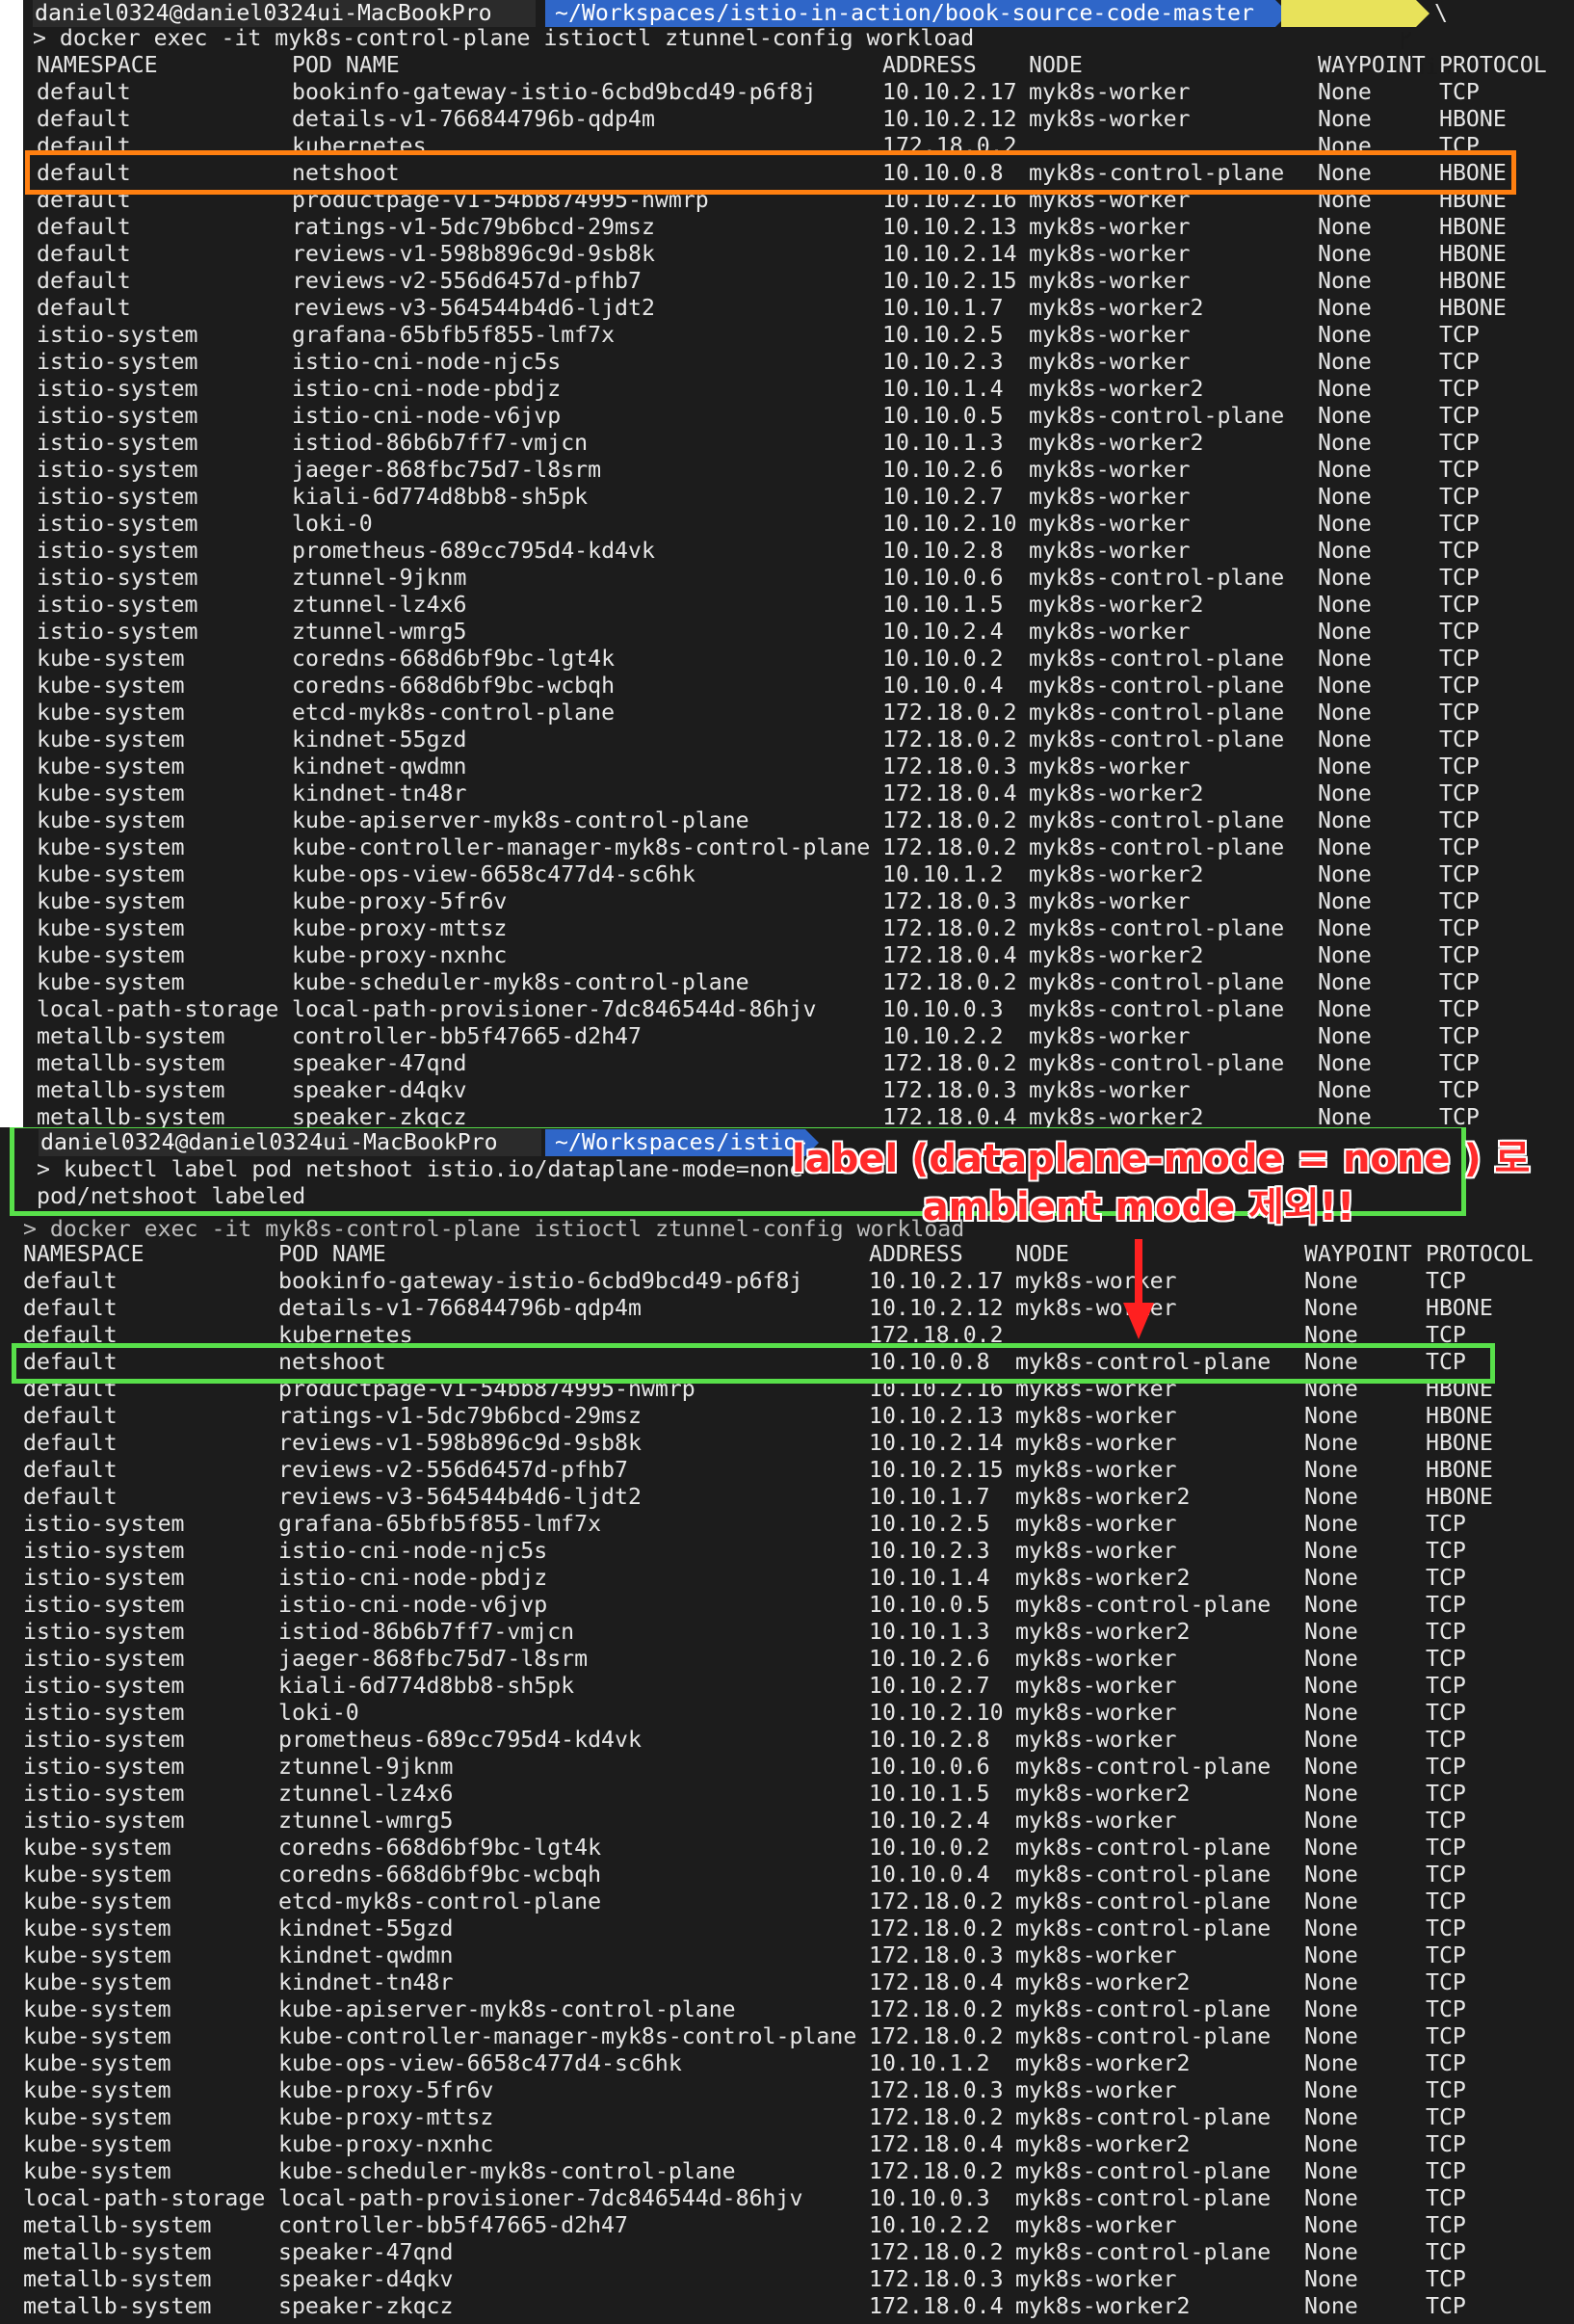 The width and height of the screenshot is (1574, 2324). Describe the element at coordinates (379, 740) in the screenshot. I see `pod-name-cell: kindnet-55gzd` at that location.